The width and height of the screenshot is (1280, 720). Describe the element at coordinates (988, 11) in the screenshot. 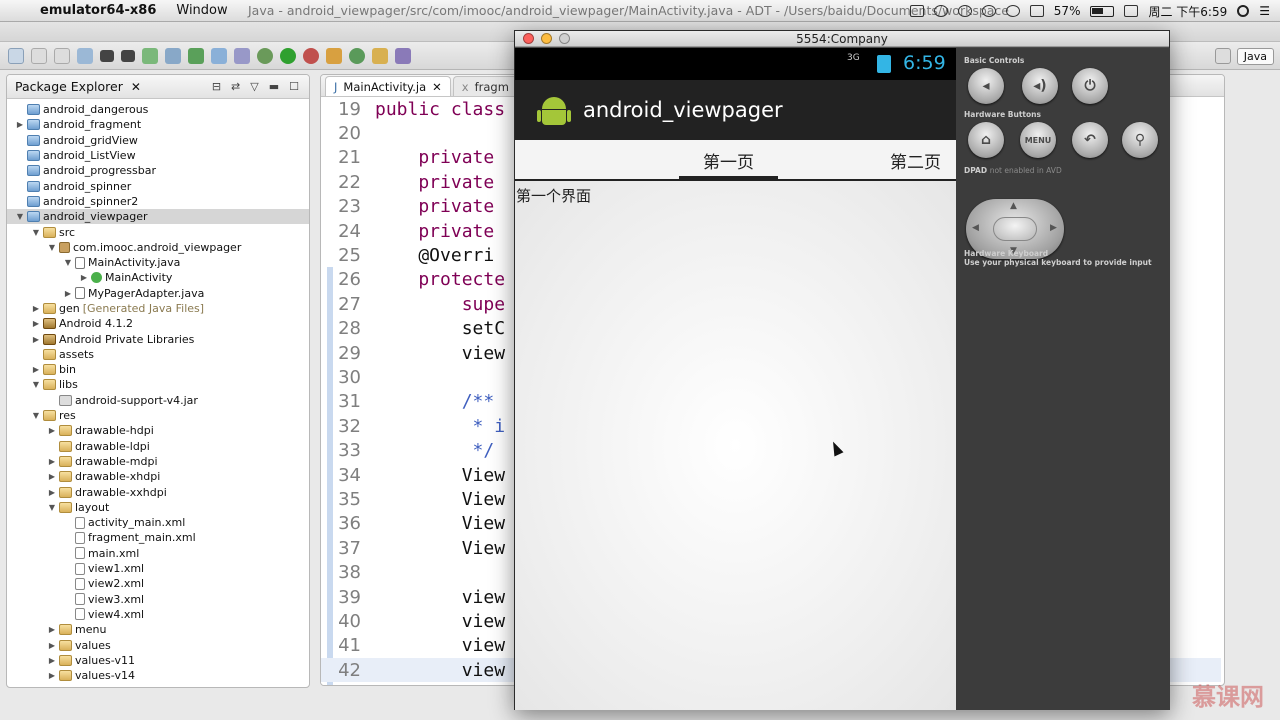

I see `bluetooth-icon` at that location.